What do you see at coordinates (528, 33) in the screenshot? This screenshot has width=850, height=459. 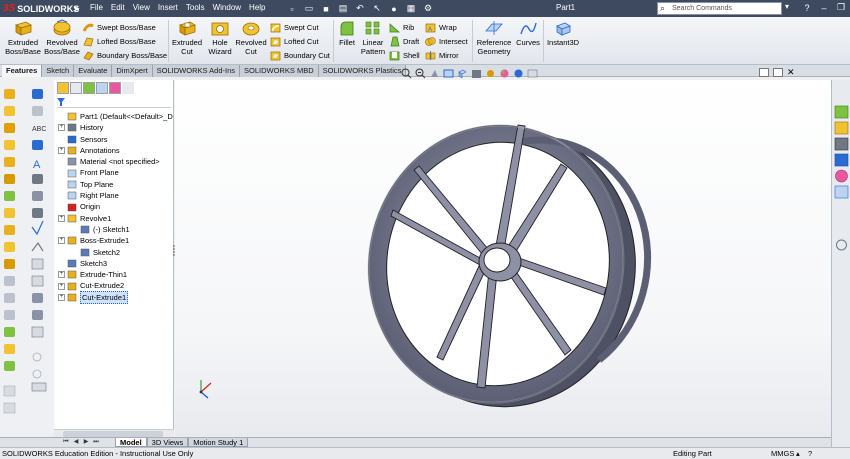 I see `curves-button: Curves` at bounding box center [528, 33].